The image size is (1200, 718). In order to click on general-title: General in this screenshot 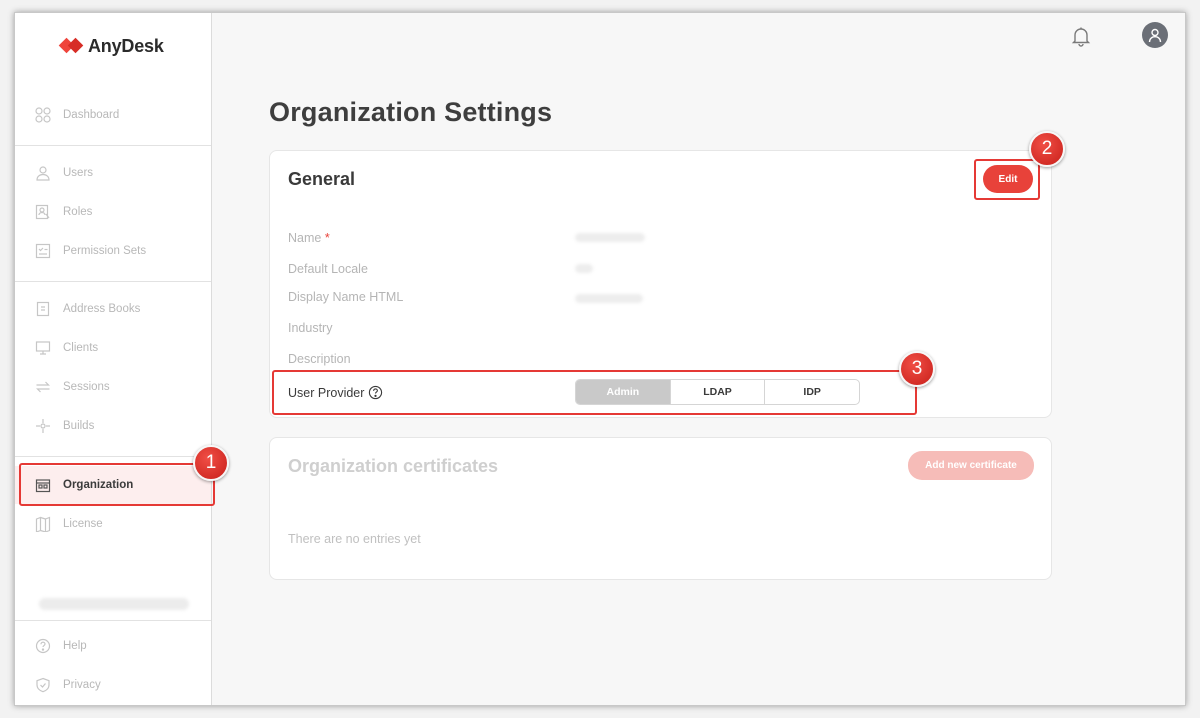, I will do `click(322, 179)`.